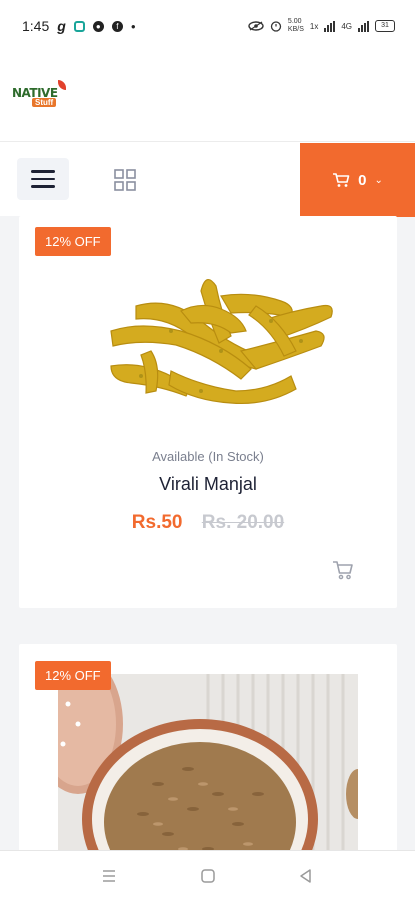 The image size is (415, 900). Describe the element at coordinates (39, 95) in the screenshot. I see `brand-logo: NATIVE Stuff` at that location.